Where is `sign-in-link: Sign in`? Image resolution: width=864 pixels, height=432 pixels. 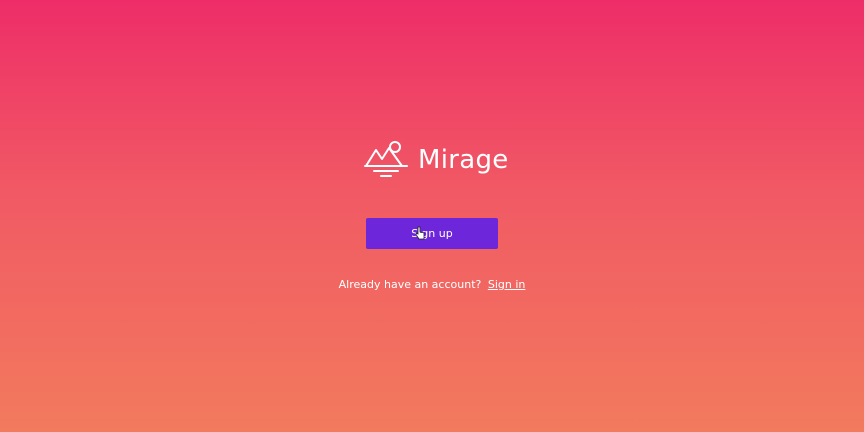
sign-in-link: Sign in is located at coordinates (507, 284).